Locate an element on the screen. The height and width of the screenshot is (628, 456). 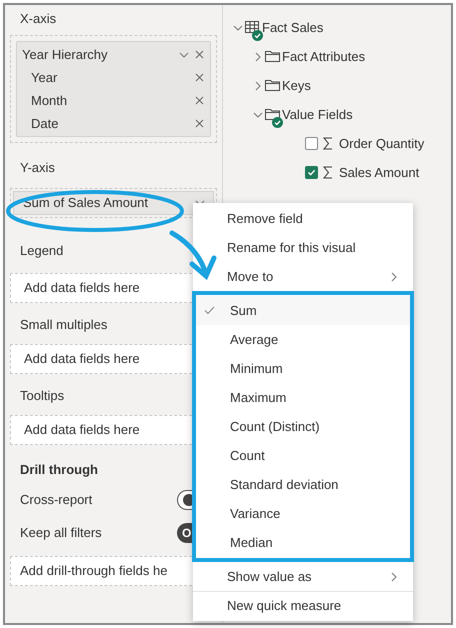
field-label: Year Hierarchy is located at coordinates (65, 55).